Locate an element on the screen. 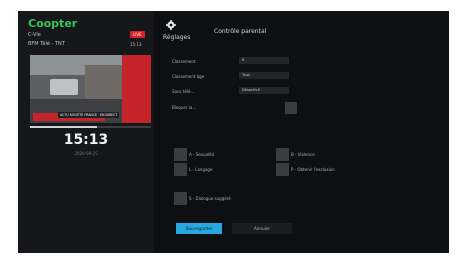  option-checkbox-dialogue is located at coordinates (180, 198).